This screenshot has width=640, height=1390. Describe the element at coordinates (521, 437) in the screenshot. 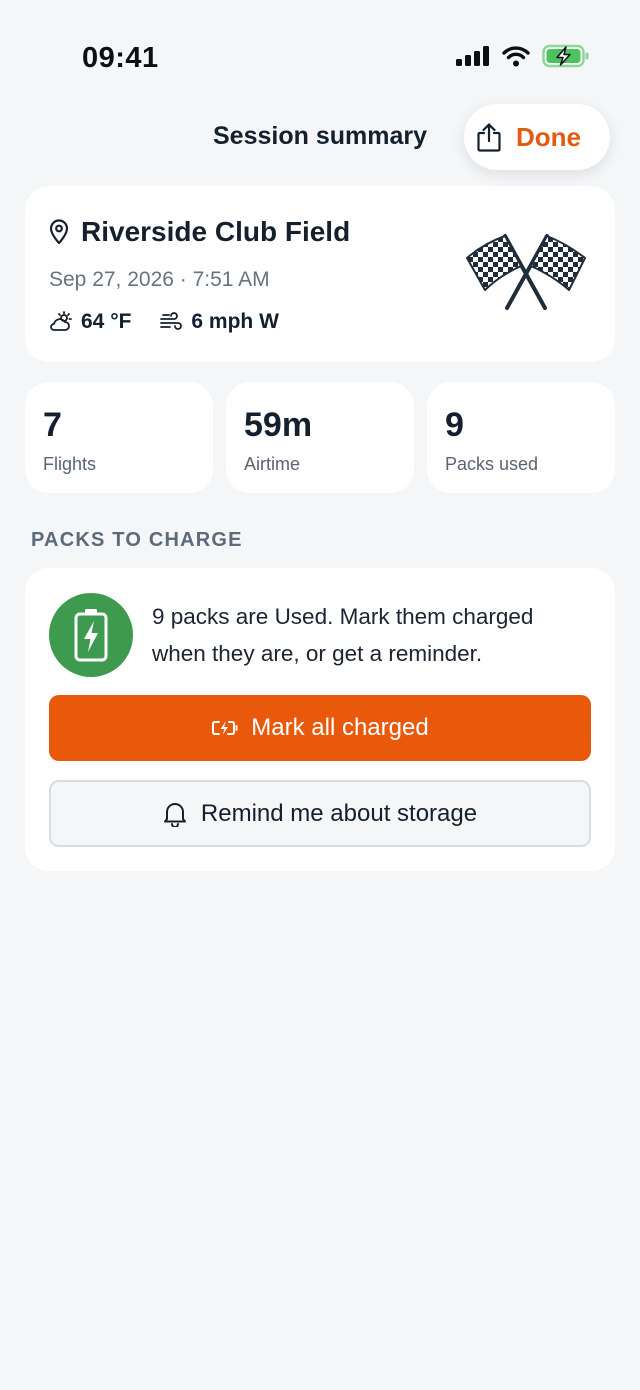

I see `stat-card-packs-used: 9 Packs used` at that location.